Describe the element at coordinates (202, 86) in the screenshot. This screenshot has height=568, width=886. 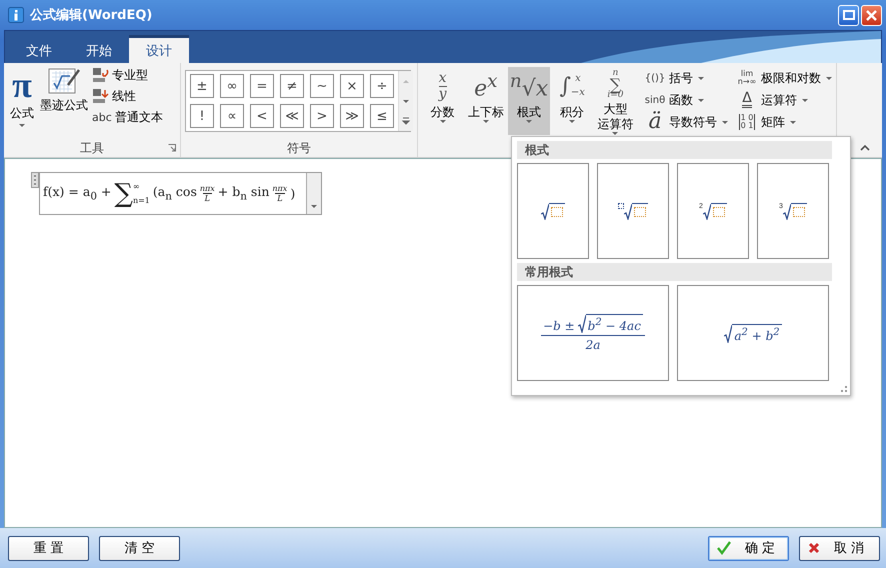
I see `symbol-button: ±` at that location.